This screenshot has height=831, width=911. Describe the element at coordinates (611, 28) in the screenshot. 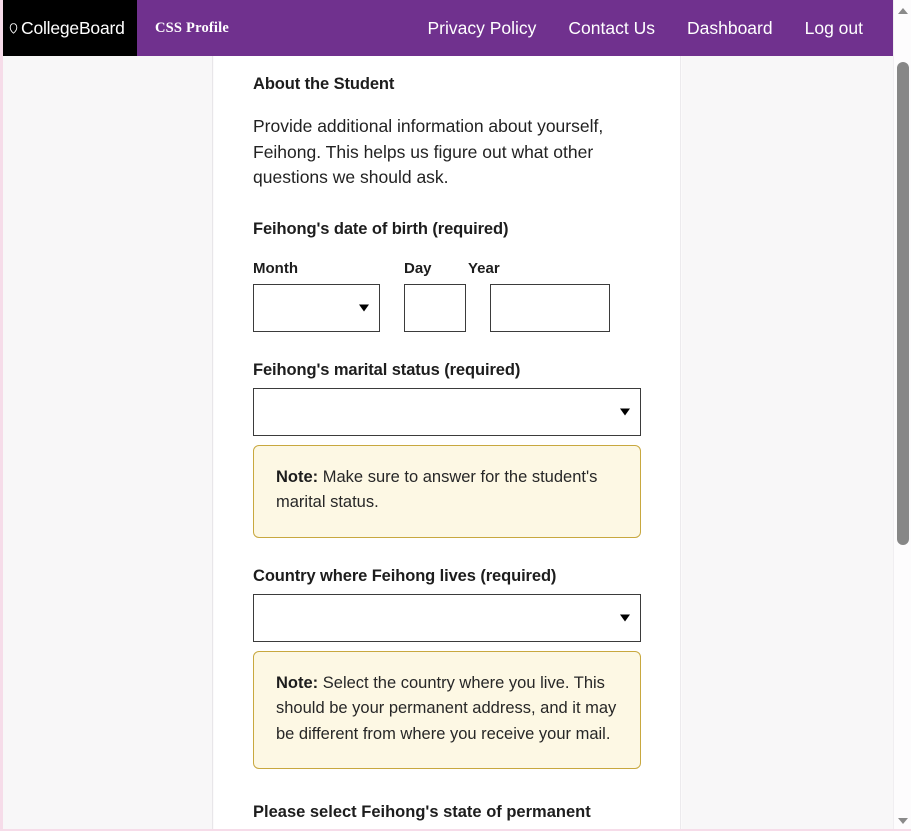

I see `nav-link-contact-us: Contact Us` at that location.